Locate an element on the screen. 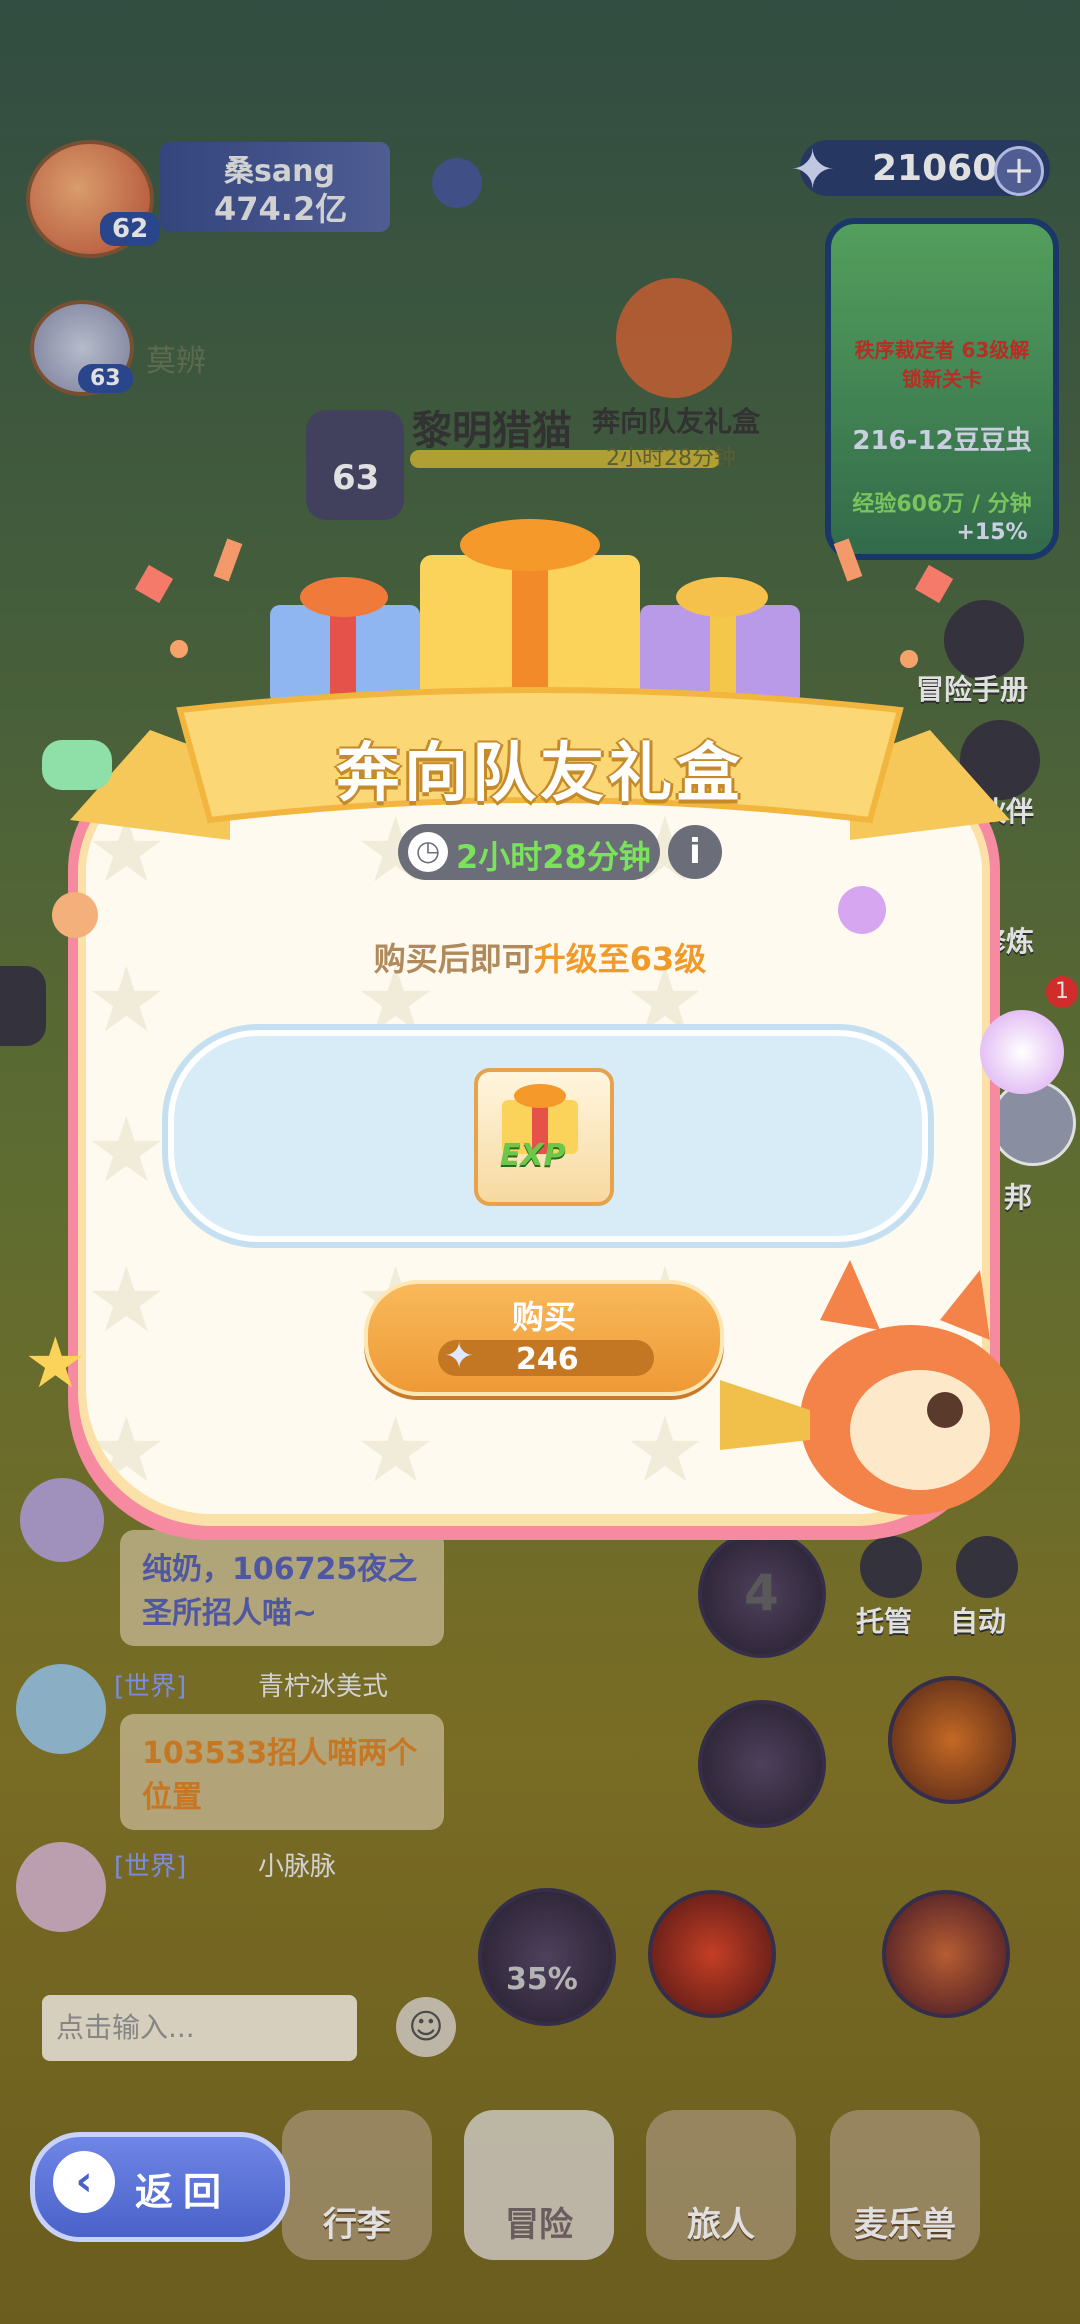 The image size is (1080, 2324). star-gem-icon: ✦ is located at coordinates (459, 1356).